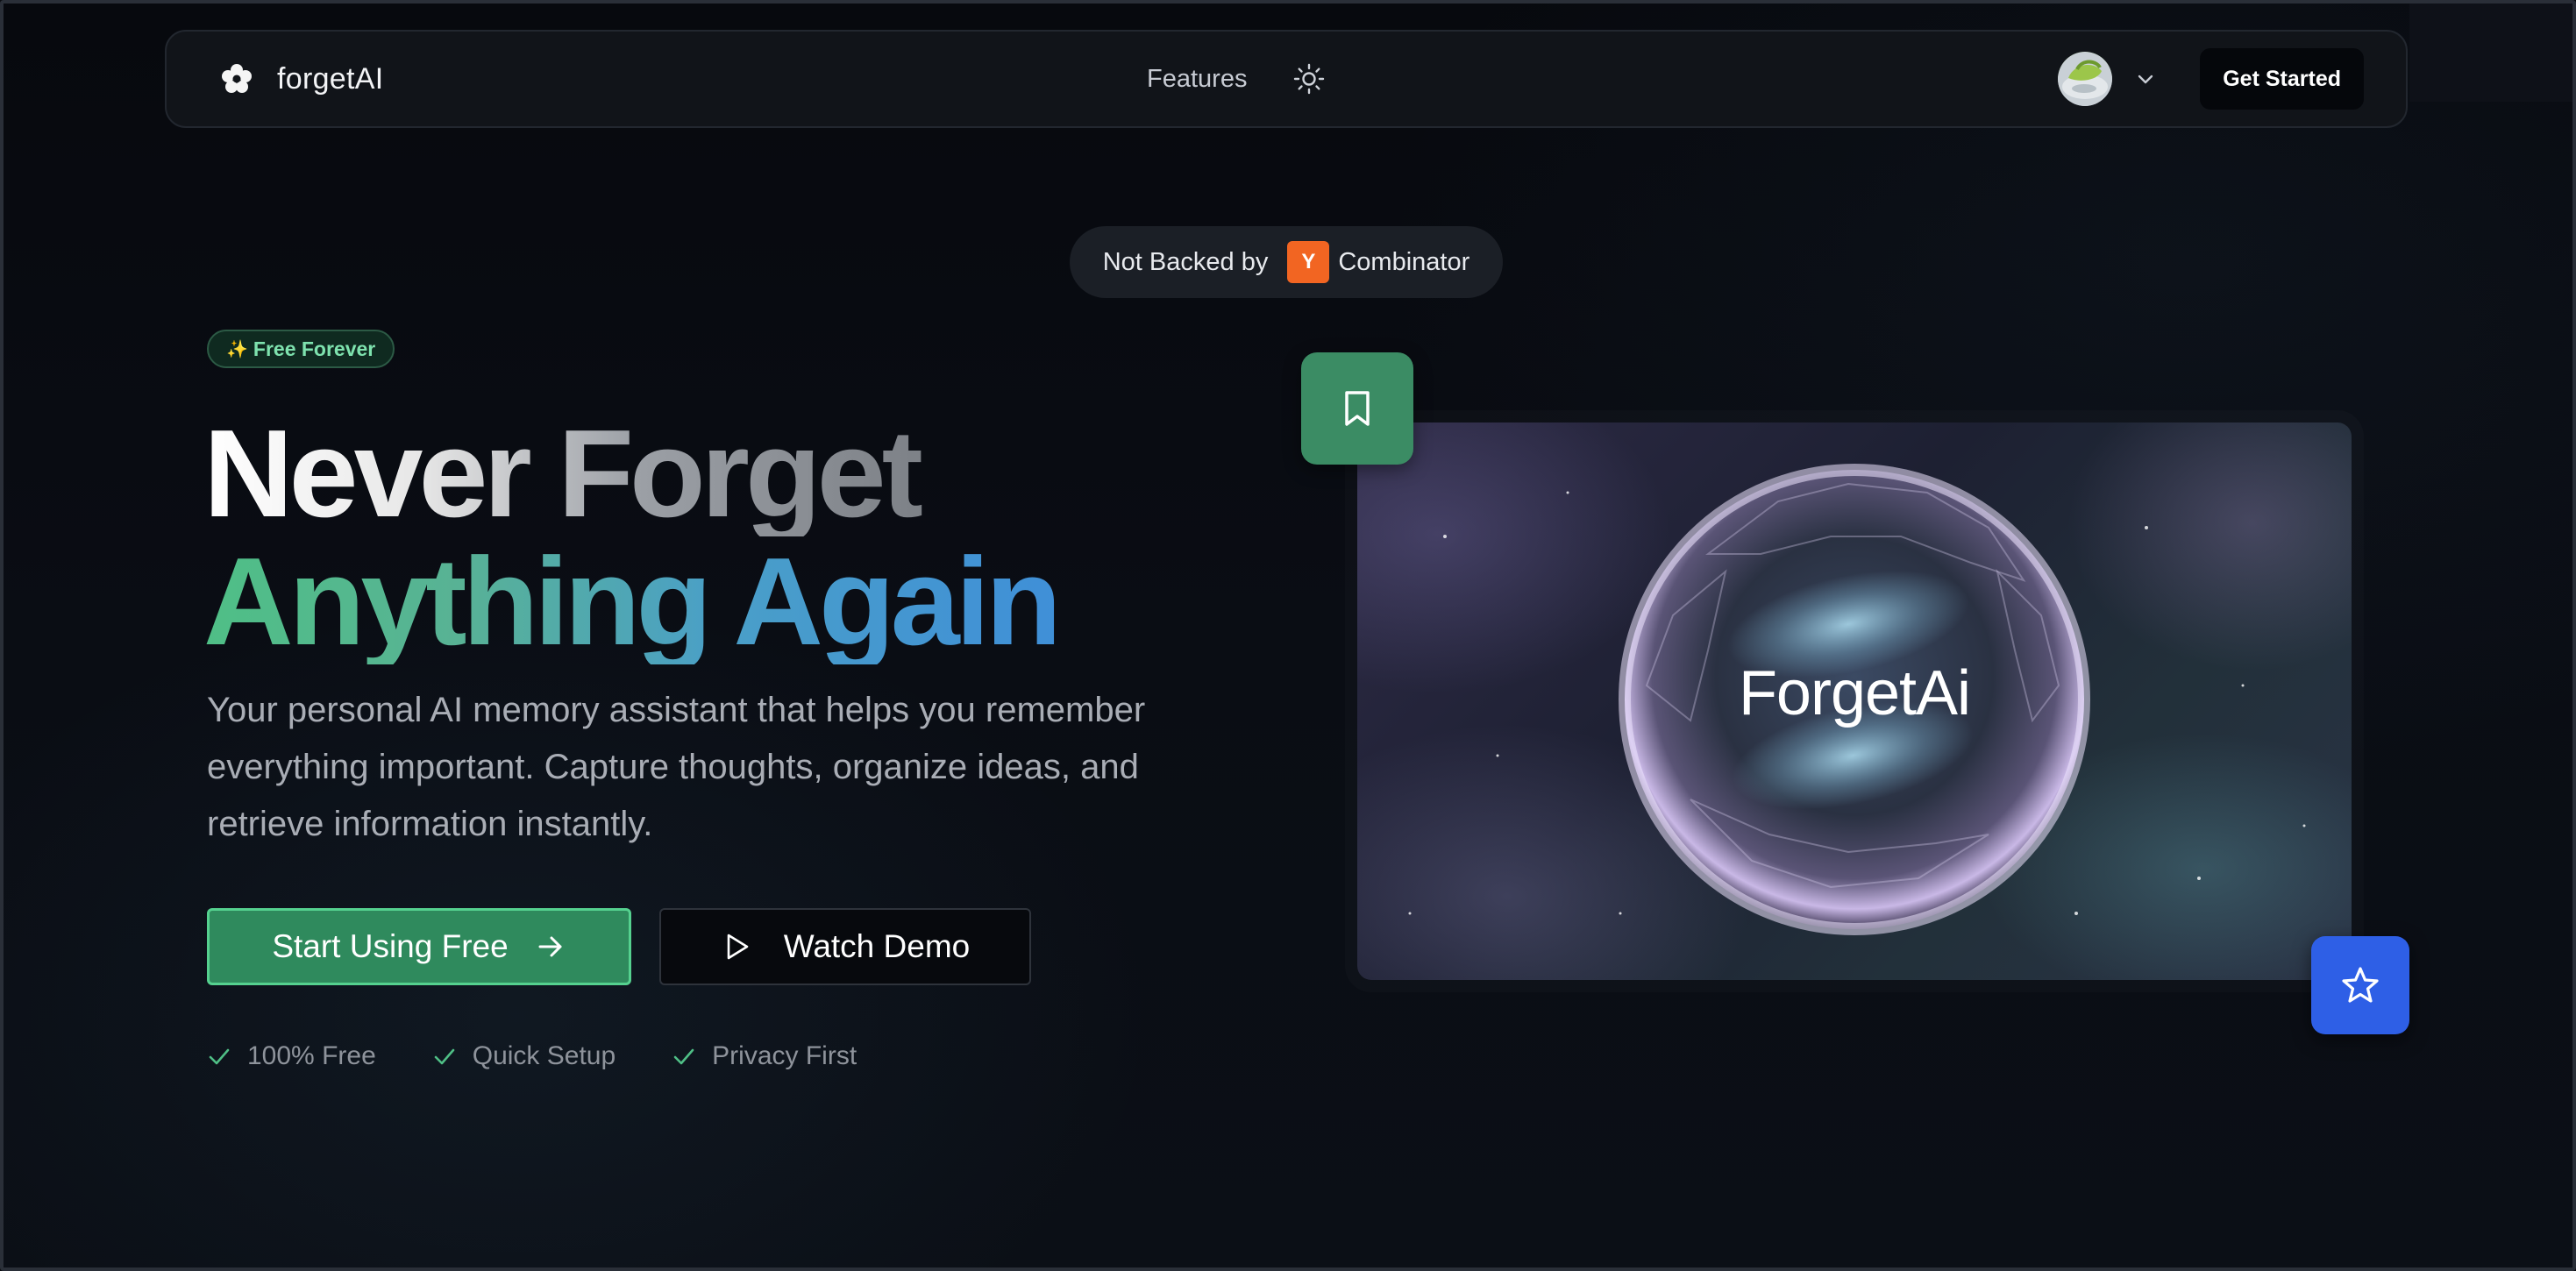  What do you see at coordinates (1404, 261) in the screenshot?
I see `badge-suffix: Combinator` at bounding box center [1404, 261].